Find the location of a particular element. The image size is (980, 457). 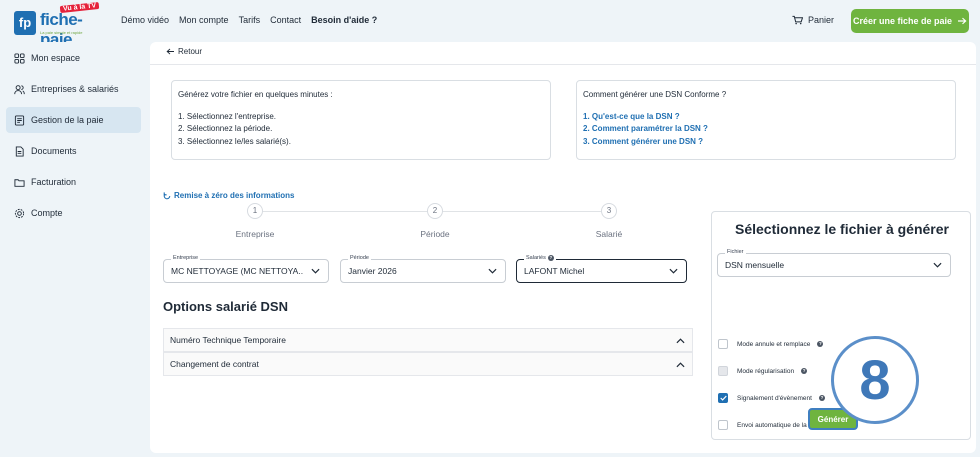

step-1-circle: 1 is located at coordinates (255, 211).